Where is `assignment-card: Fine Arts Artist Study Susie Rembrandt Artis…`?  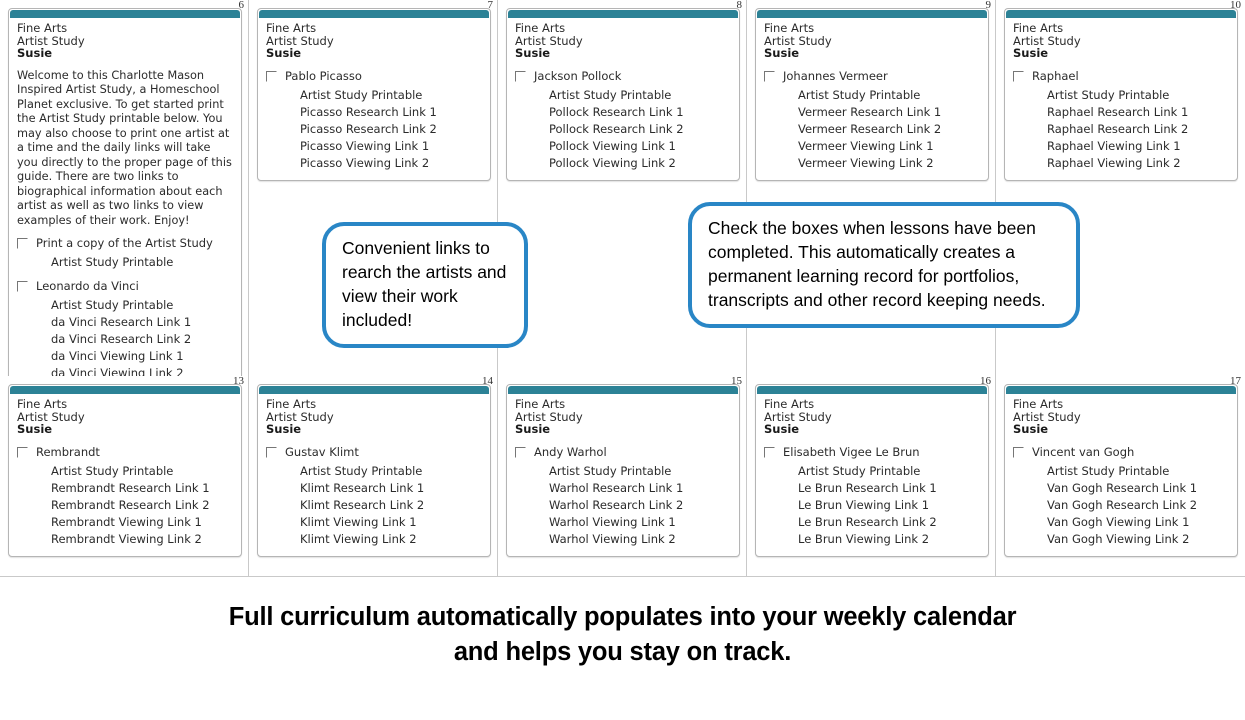
assignment-card: Fine Arts Artist Study Susie Rembrandt Artis… is located at coordinates (125, 470).